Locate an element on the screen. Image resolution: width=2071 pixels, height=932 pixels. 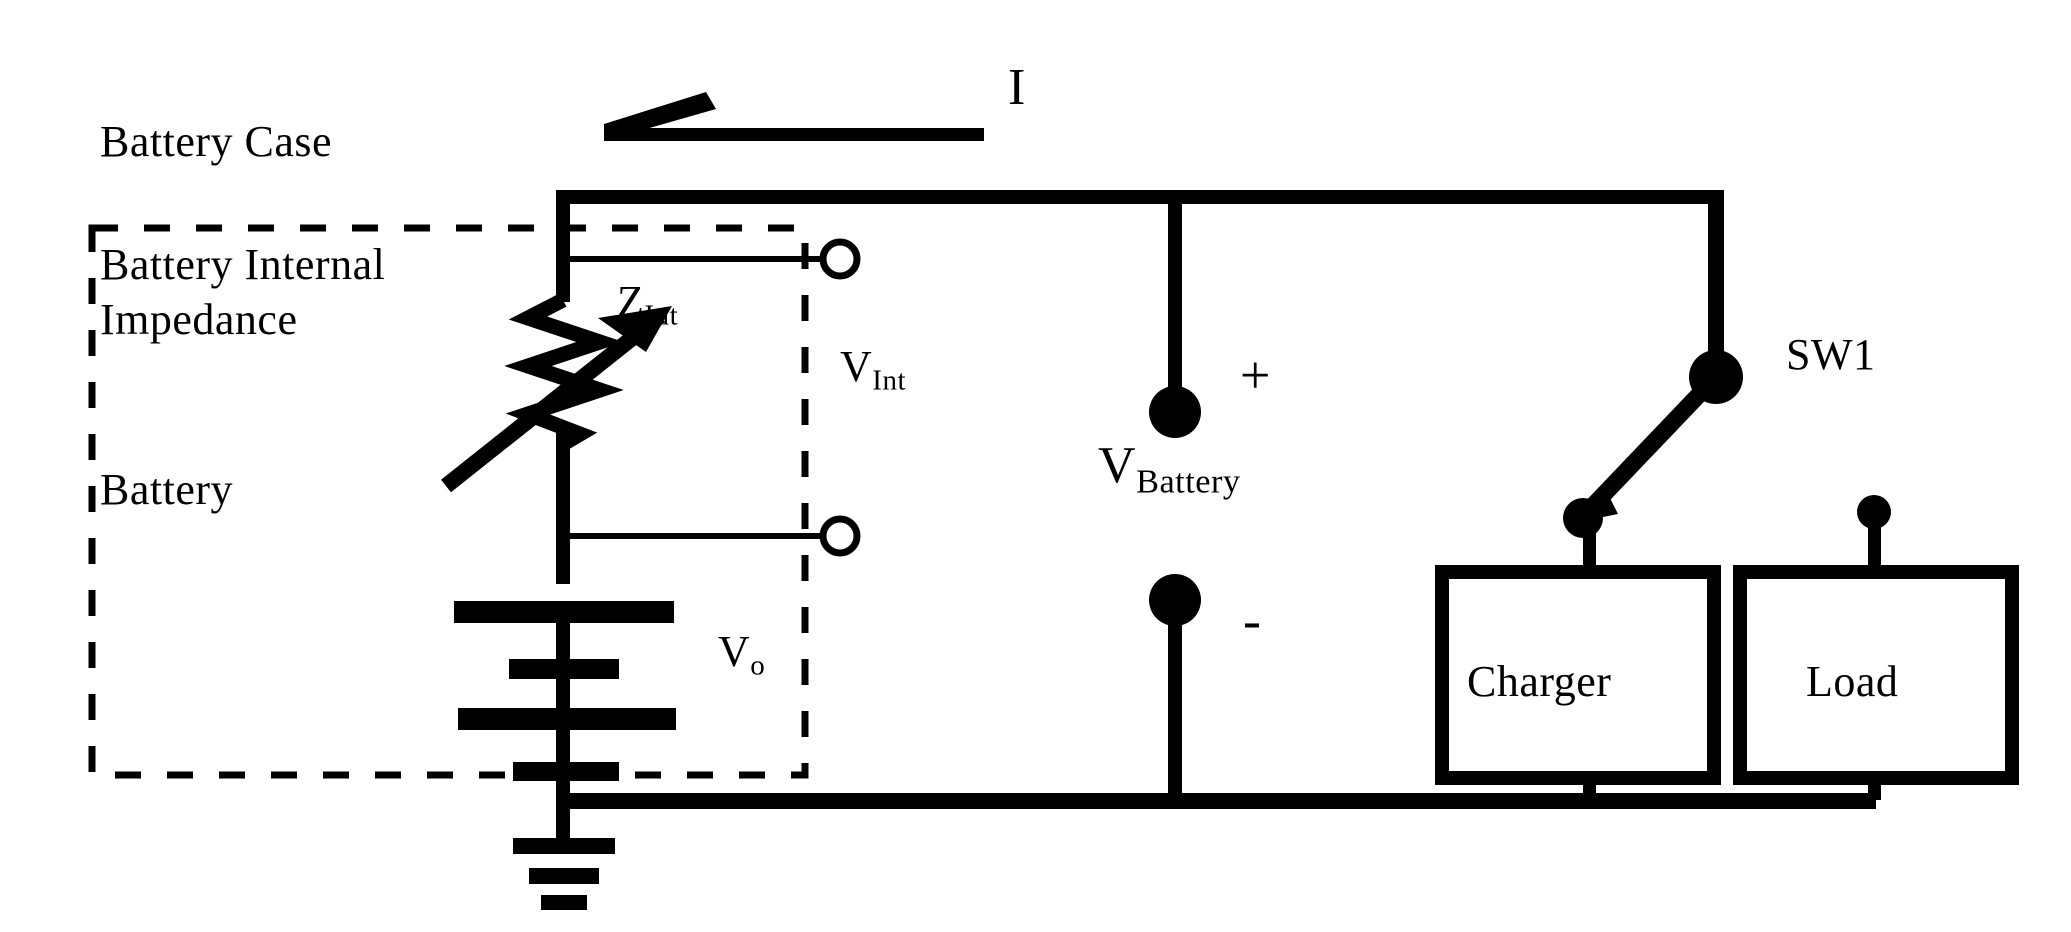
v-int-label: VInt is located at coordinates (873, 370).